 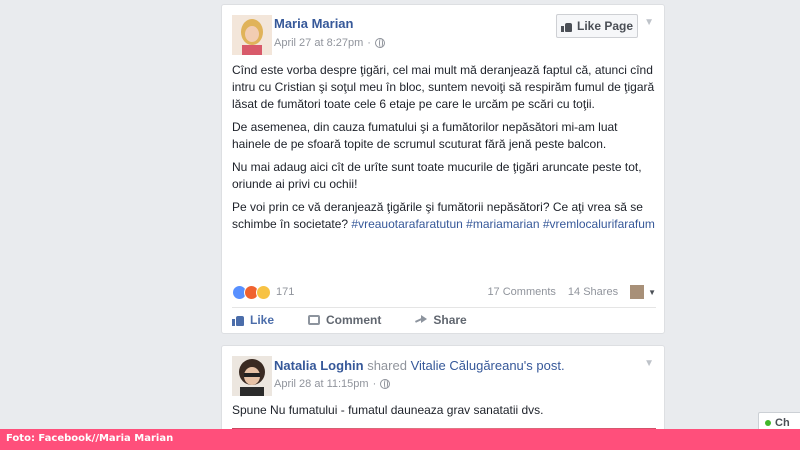 I want to click on reactions-summary: 171, so click(x=263, y=292).